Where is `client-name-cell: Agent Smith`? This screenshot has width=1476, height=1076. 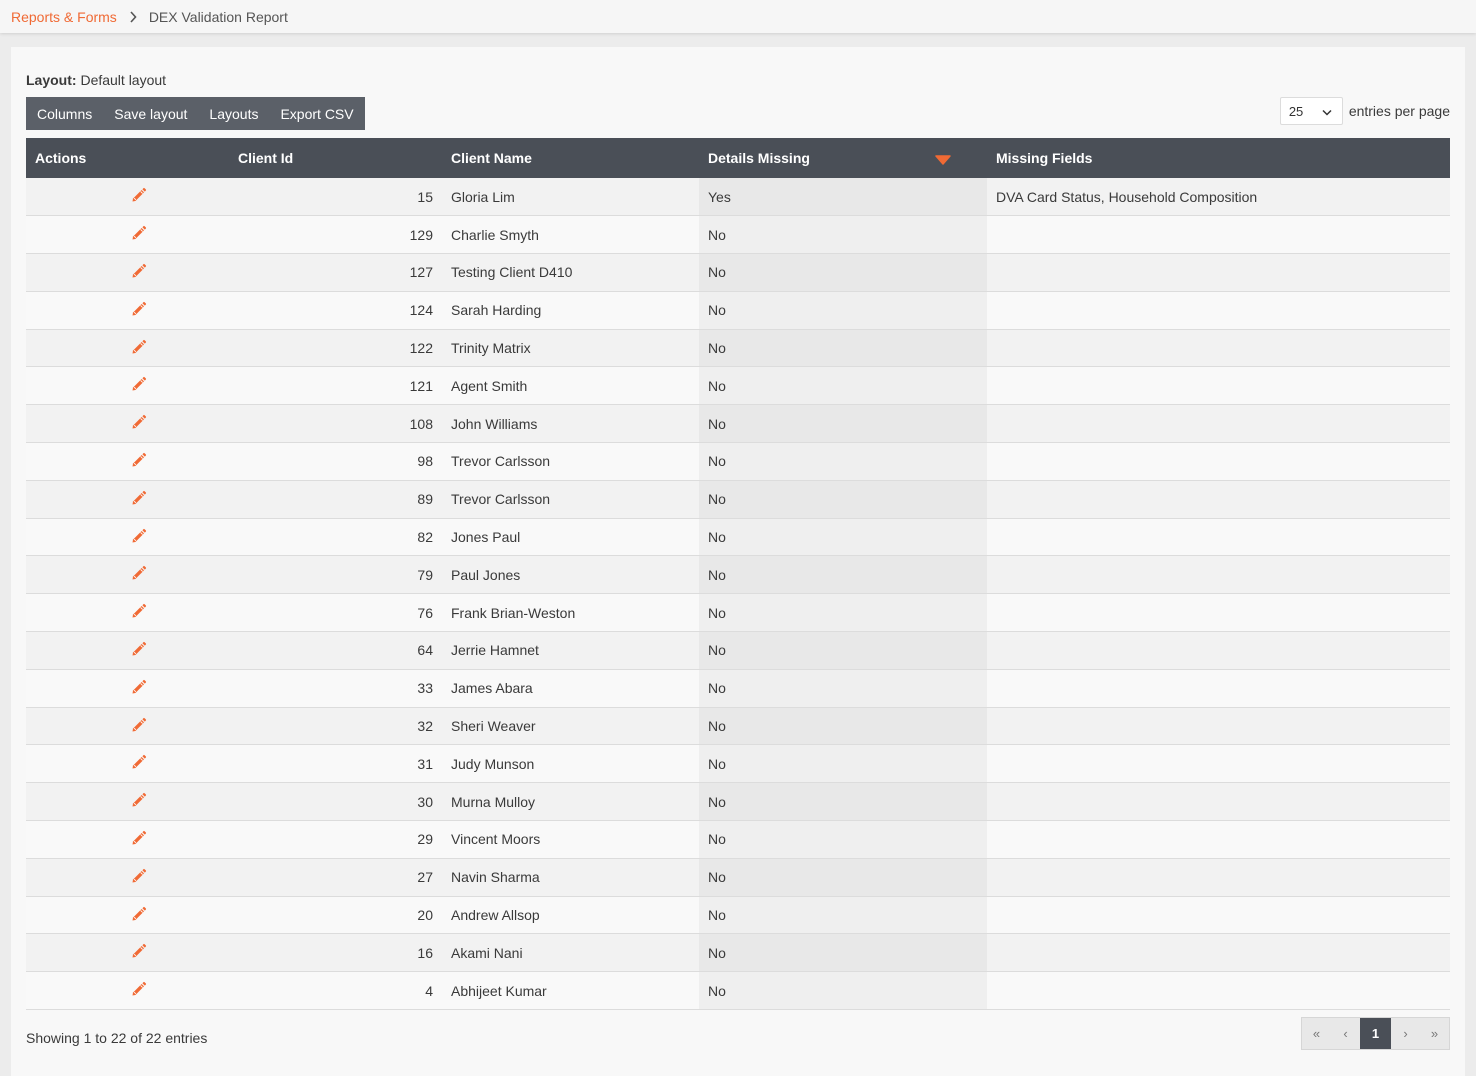
client-name-cell: Agent Smith is located at coordinates (489, 385).